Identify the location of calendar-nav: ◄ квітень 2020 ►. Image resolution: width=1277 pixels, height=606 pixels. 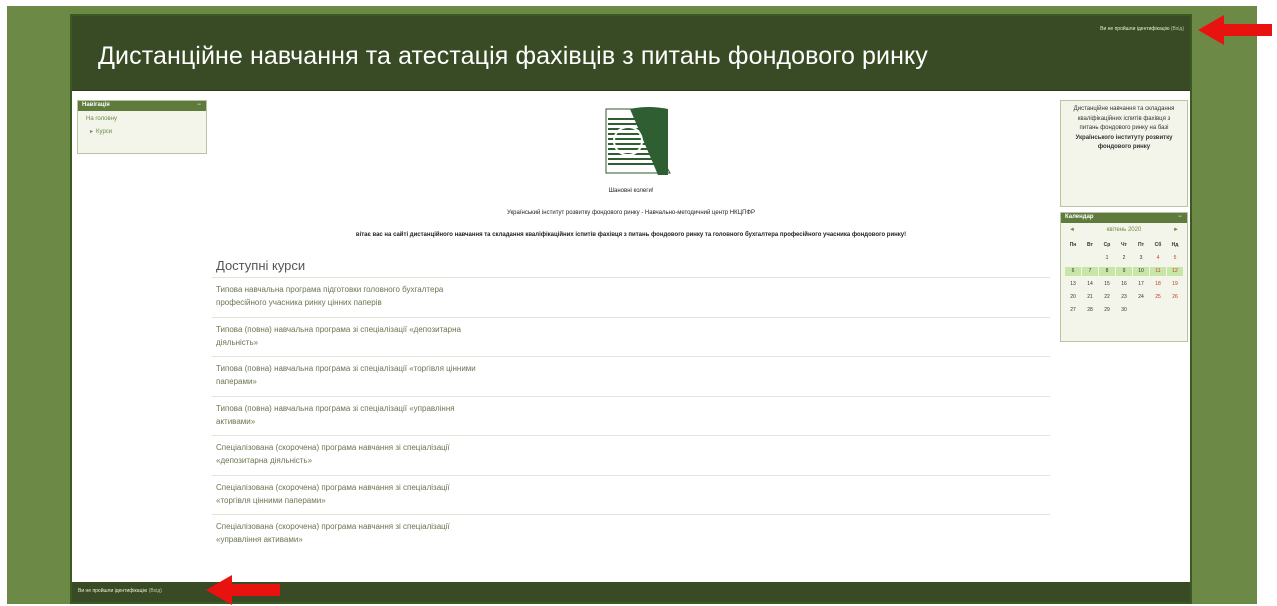
(1124, 230).